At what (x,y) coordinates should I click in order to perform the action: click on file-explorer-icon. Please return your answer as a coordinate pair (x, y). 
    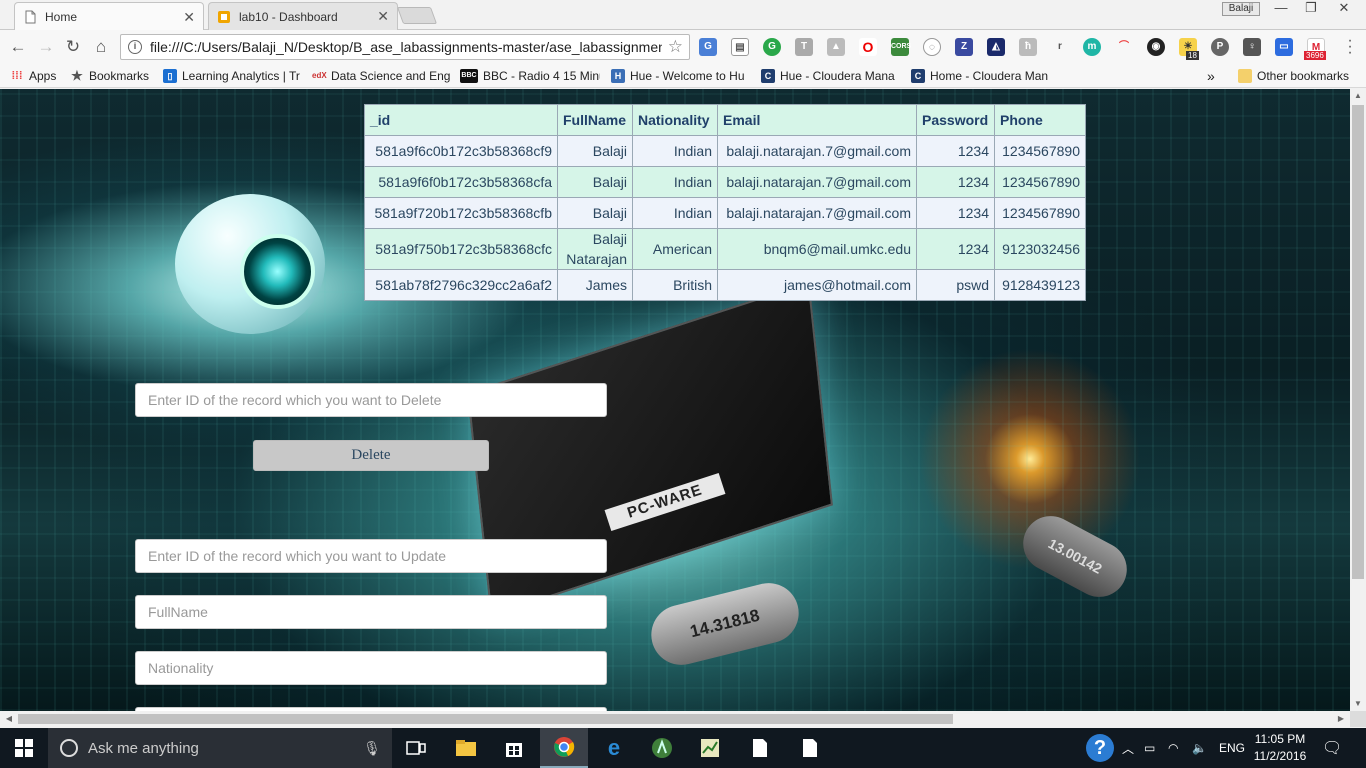
    Looking at the image, I should click on (466, 748).